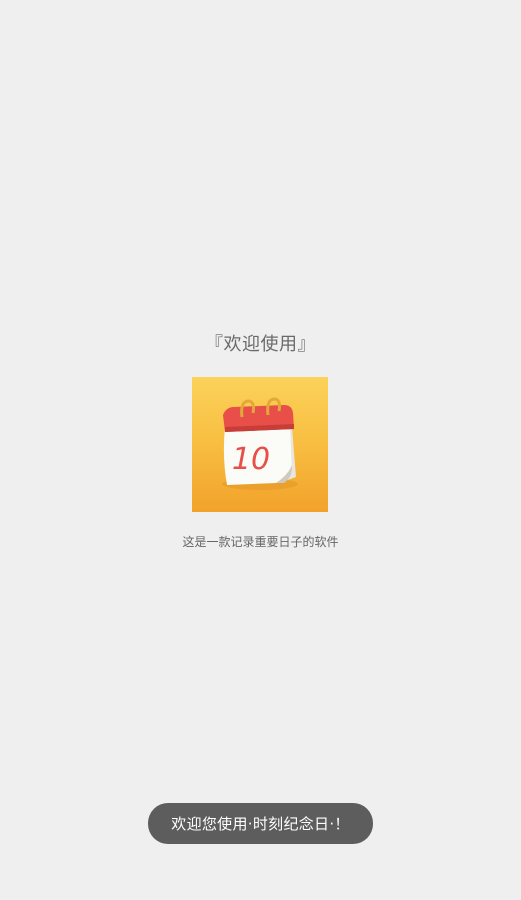 The width and height of the screenshot is (521, 900). I want to click on welcome-title: 『欢迎使用』, so click(260, 344).